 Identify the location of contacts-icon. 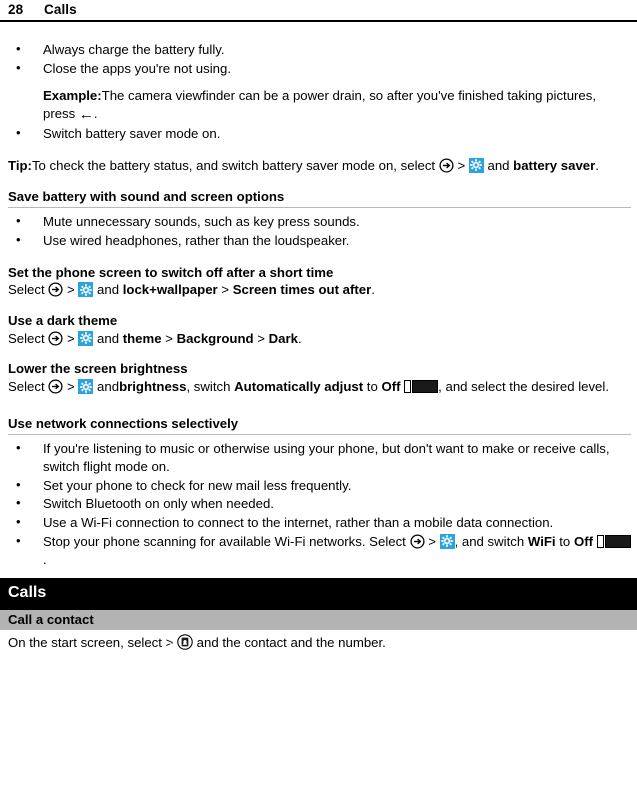
(185, 643).